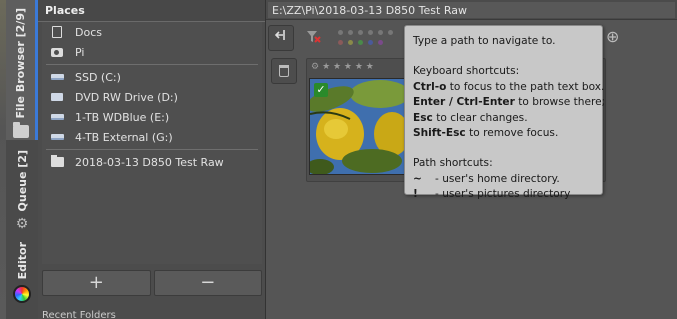  What do you see at coordinates (57, 97) in the screenshot?
I see `dvd-icon` at bounding box center [57, 97].